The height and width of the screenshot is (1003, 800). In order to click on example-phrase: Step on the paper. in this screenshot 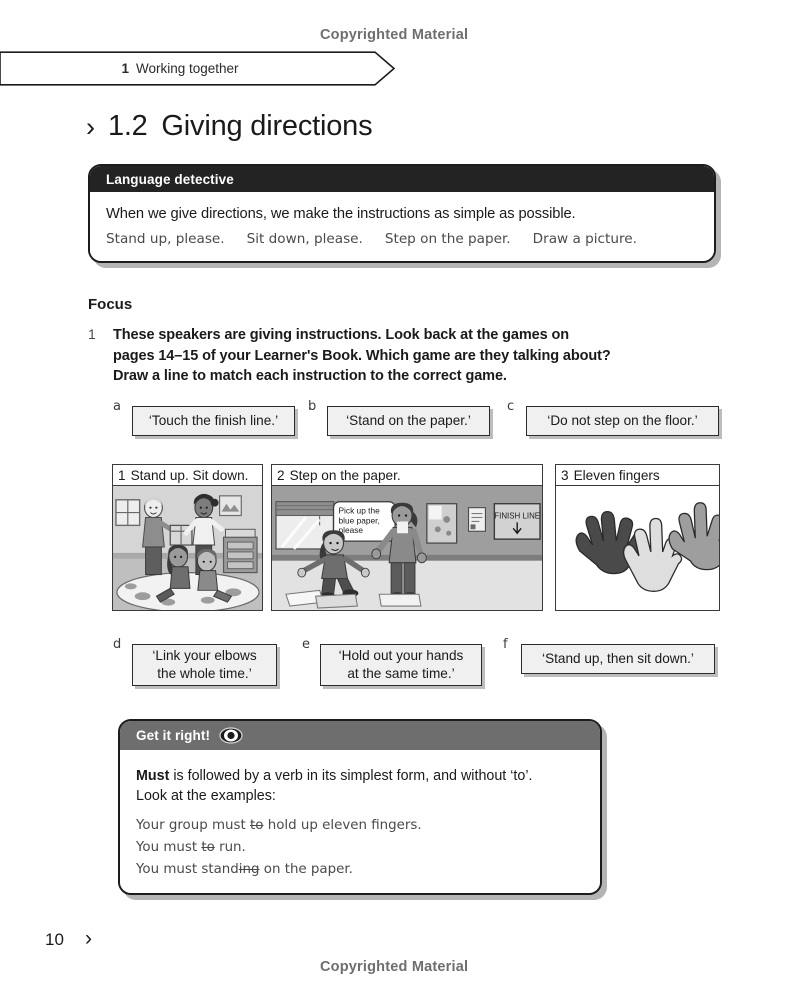, I will do `click(447, 239)`.